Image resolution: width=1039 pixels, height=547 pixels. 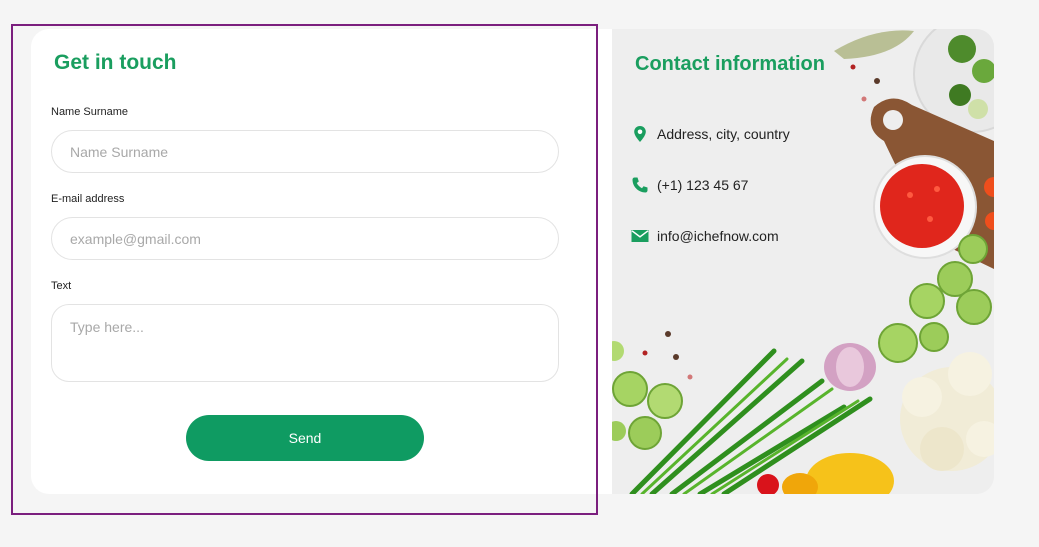 I want to click on text-label: Text, so click(x=61, y=286).